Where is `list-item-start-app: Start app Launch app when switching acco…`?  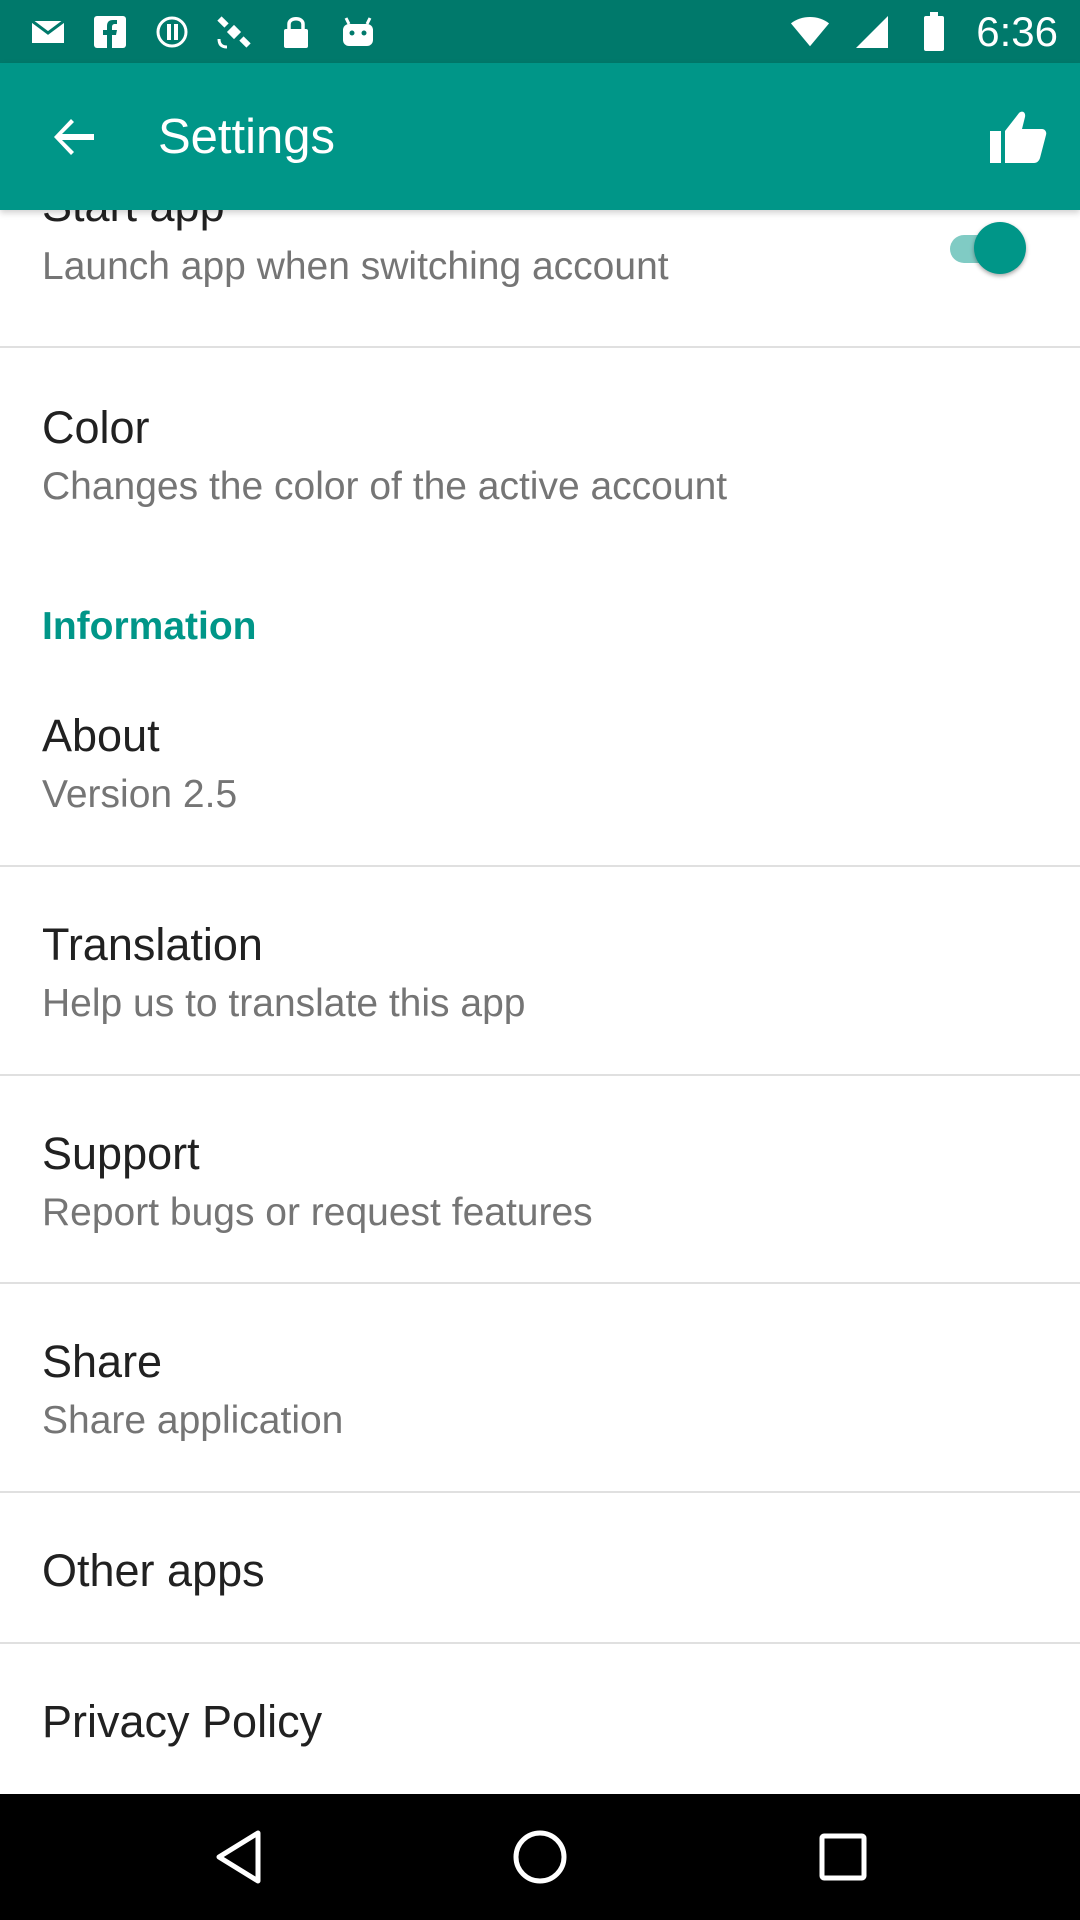 list-item-start-app: Start app Launch app when switching acco… is located at coordinates (540, 281).